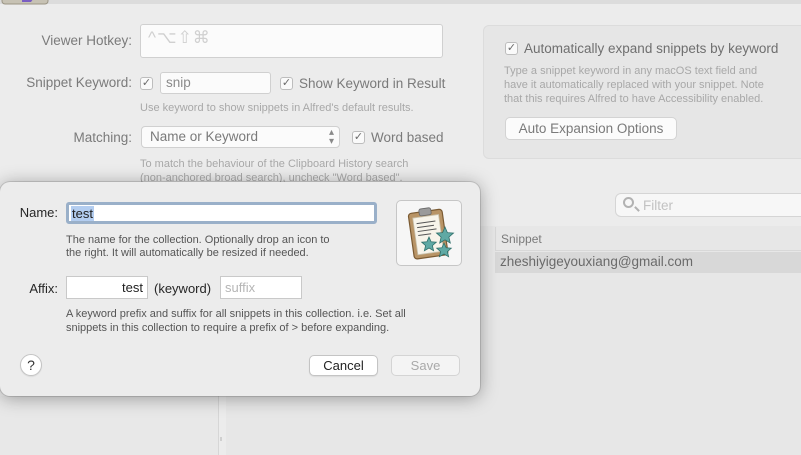  What do you see at coordinates (79, 82) in the screenshot?
I see `snippet-keyword-label: Snippet Keyword:` at bounding box center [79, 82].